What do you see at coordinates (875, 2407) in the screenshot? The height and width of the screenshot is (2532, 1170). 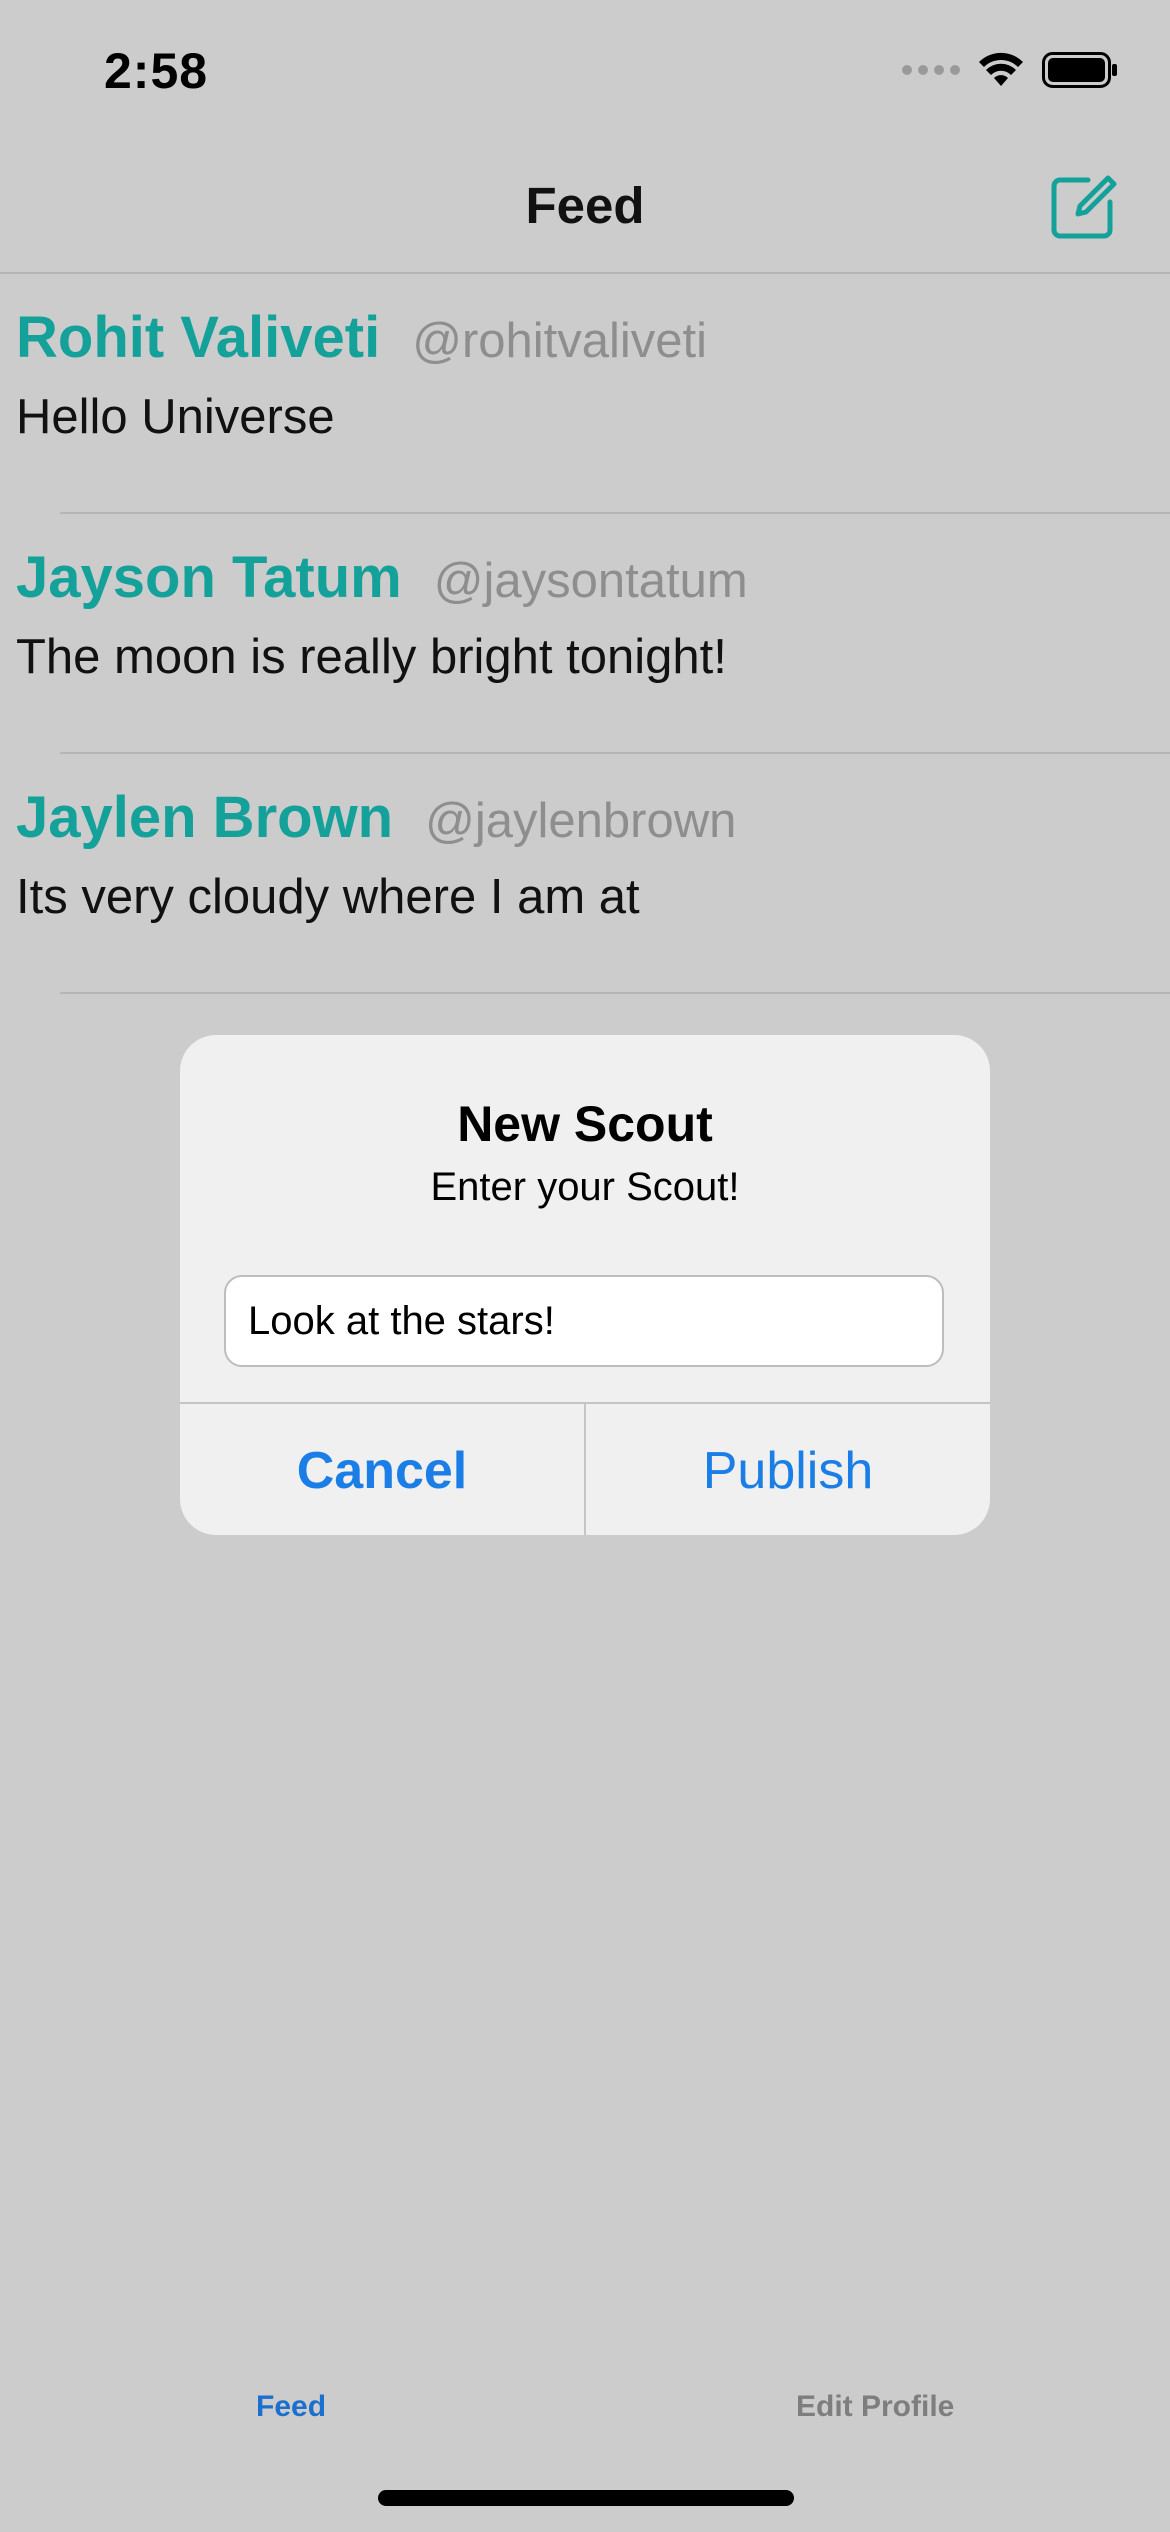 I see `tab-edit-profile: Edit Profile` at bounding box center [875, 2407].